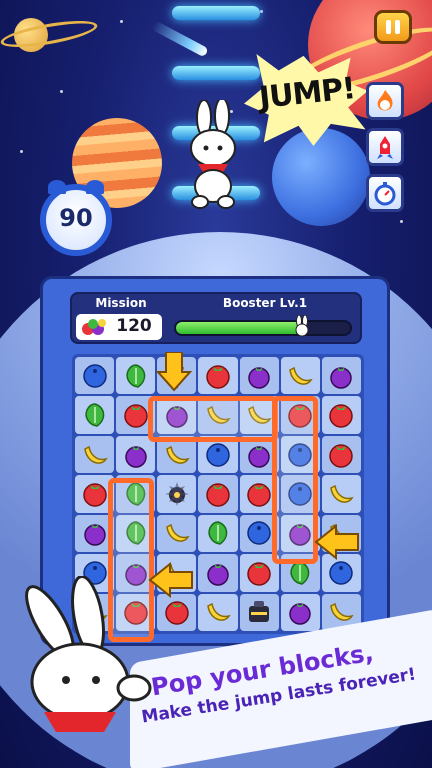 The height and width of the screenshot is (768, 432). Describe the element at coordinates (121, 303) in the screenshot. I see `mission-label: Mission` at that location.